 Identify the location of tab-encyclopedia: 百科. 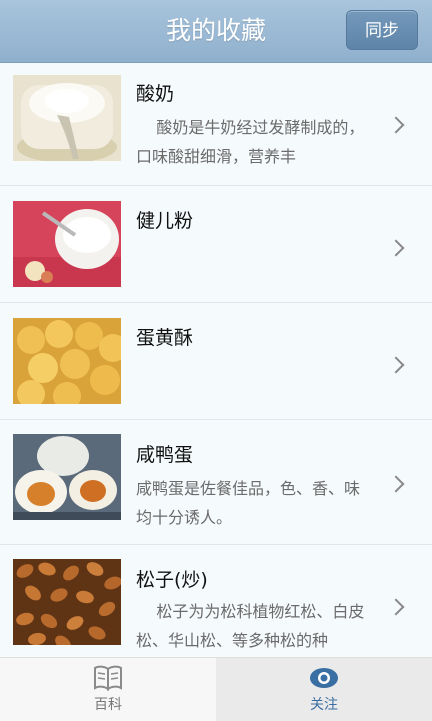
(108, 689).